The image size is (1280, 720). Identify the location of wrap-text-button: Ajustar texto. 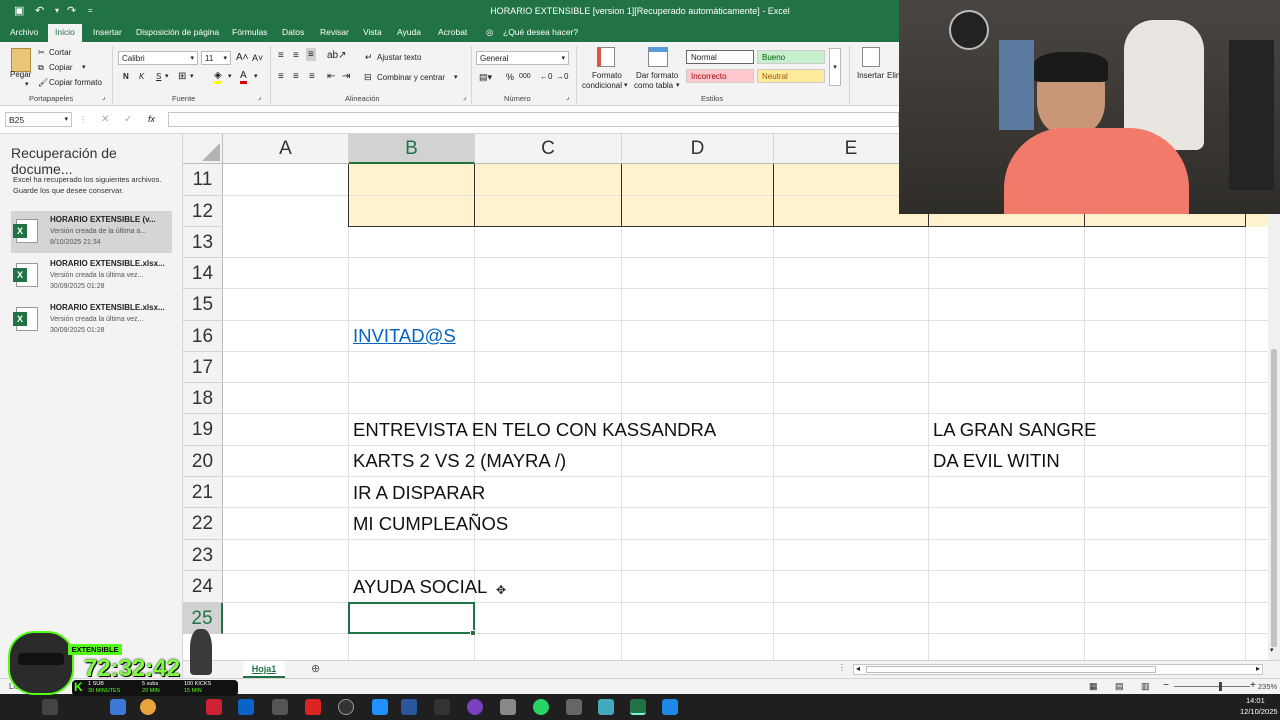
(399, 57).